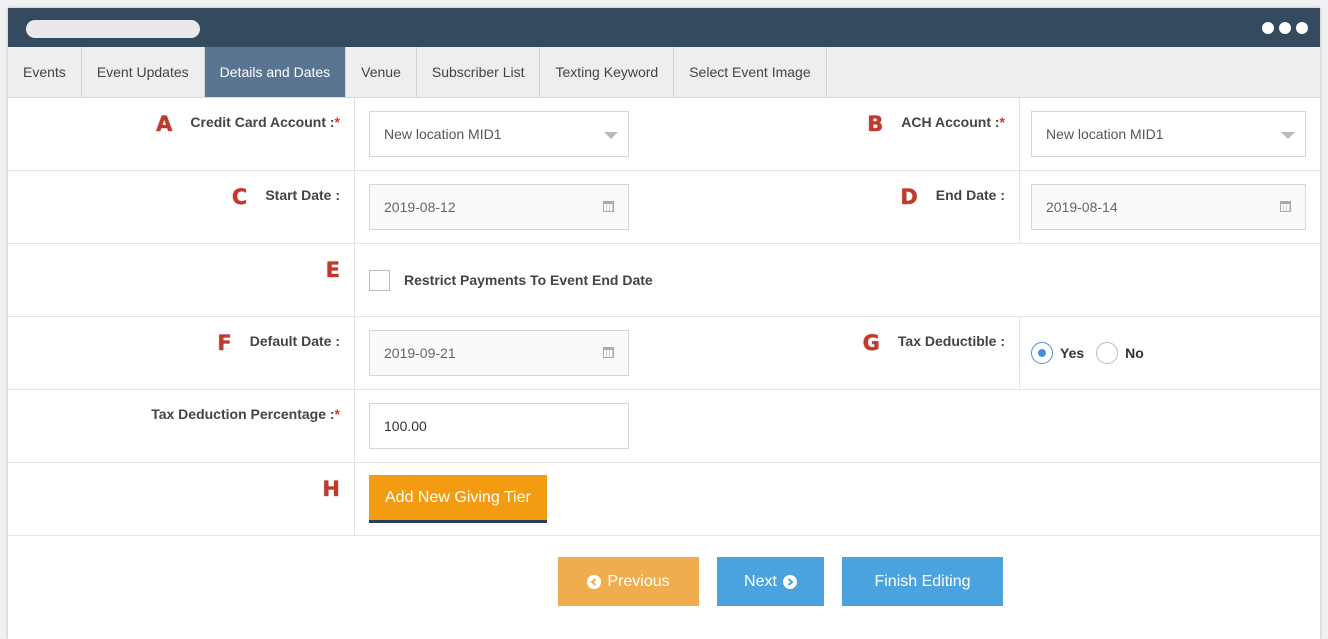  Describe the element at coordinates (875, 124) in the screenshot. I see `marker-b: B` at that location.